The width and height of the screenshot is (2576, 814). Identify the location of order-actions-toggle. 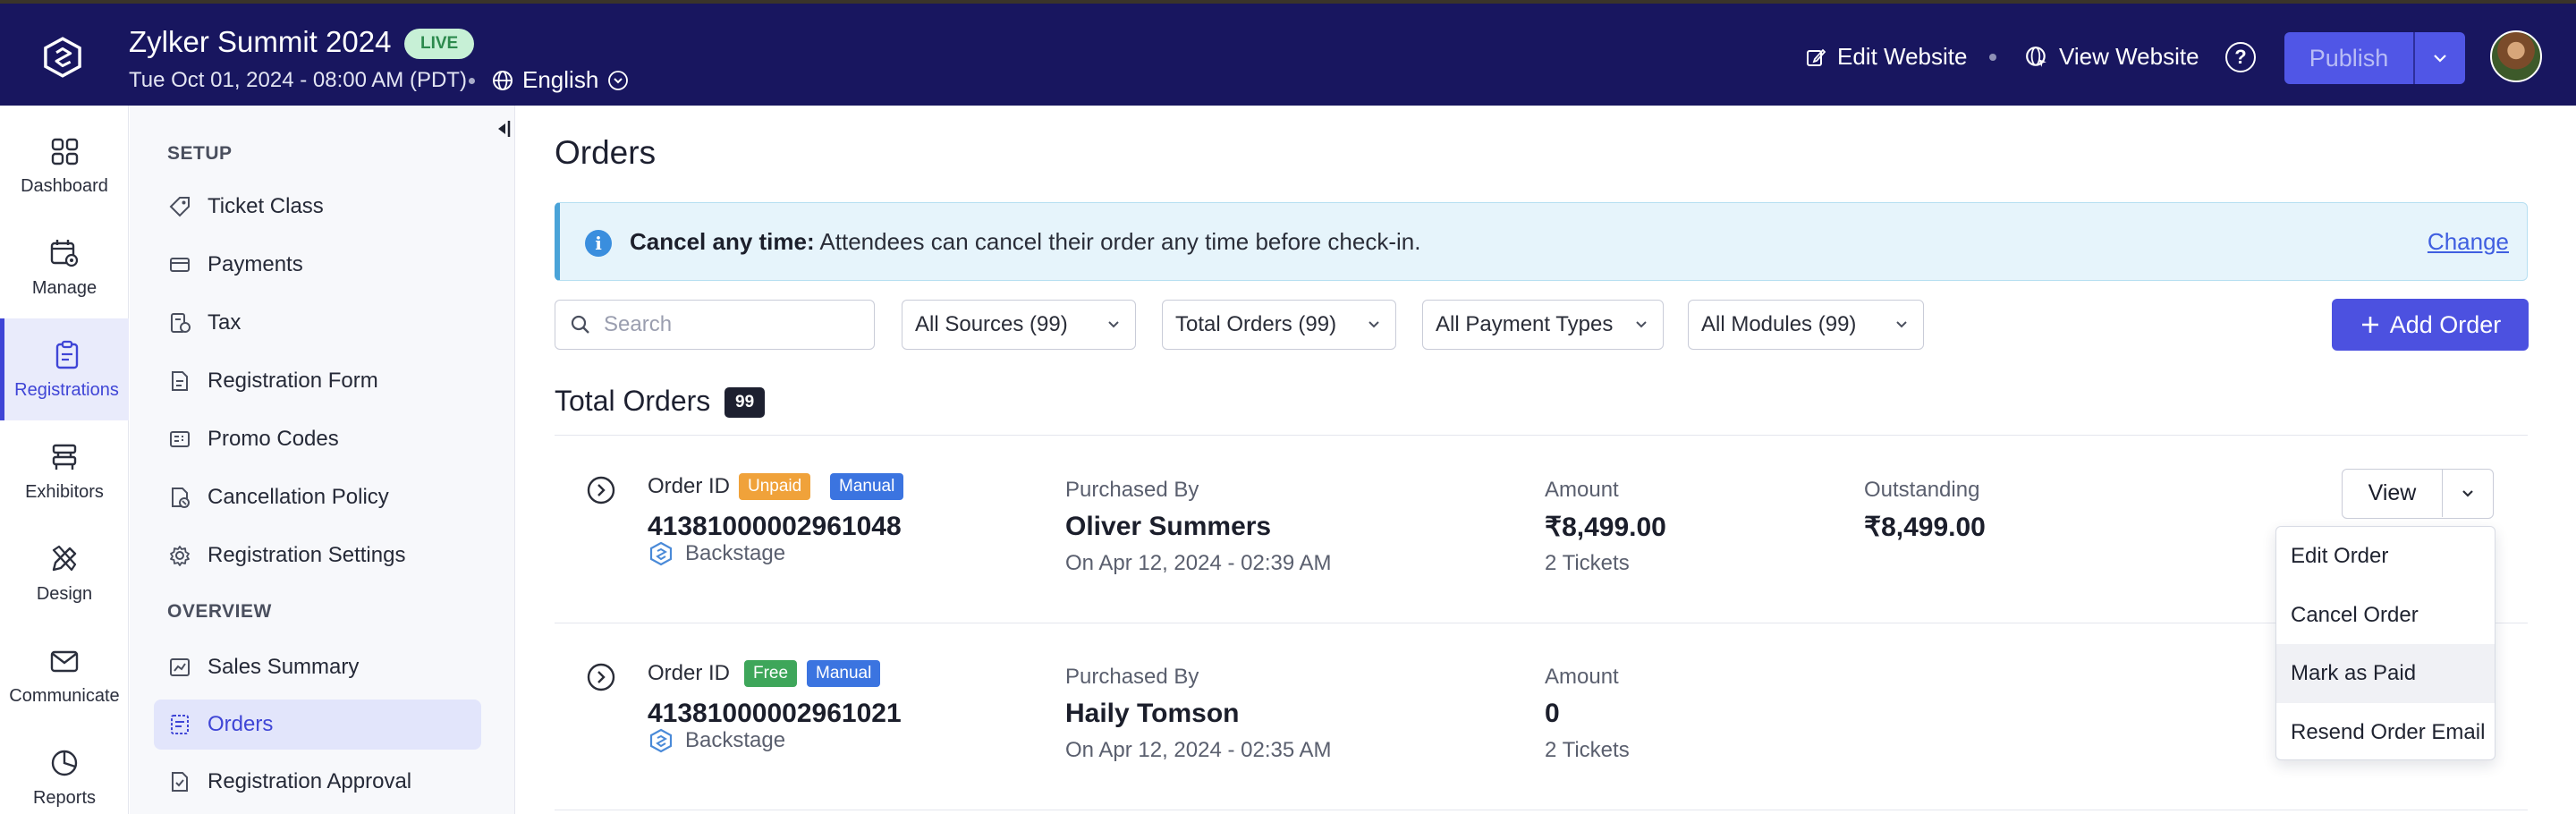
(2468, 494).